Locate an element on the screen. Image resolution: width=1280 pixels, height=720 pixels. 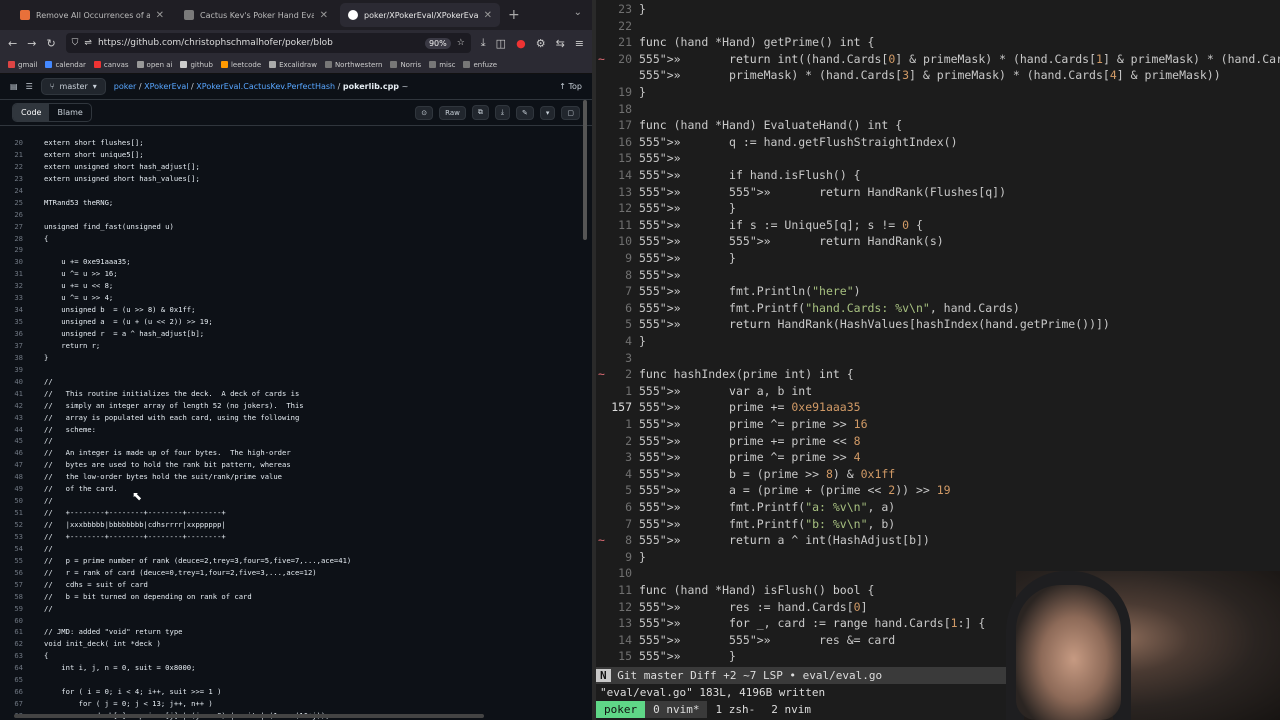
line-number: 36 is located at coordinates (22, 334).